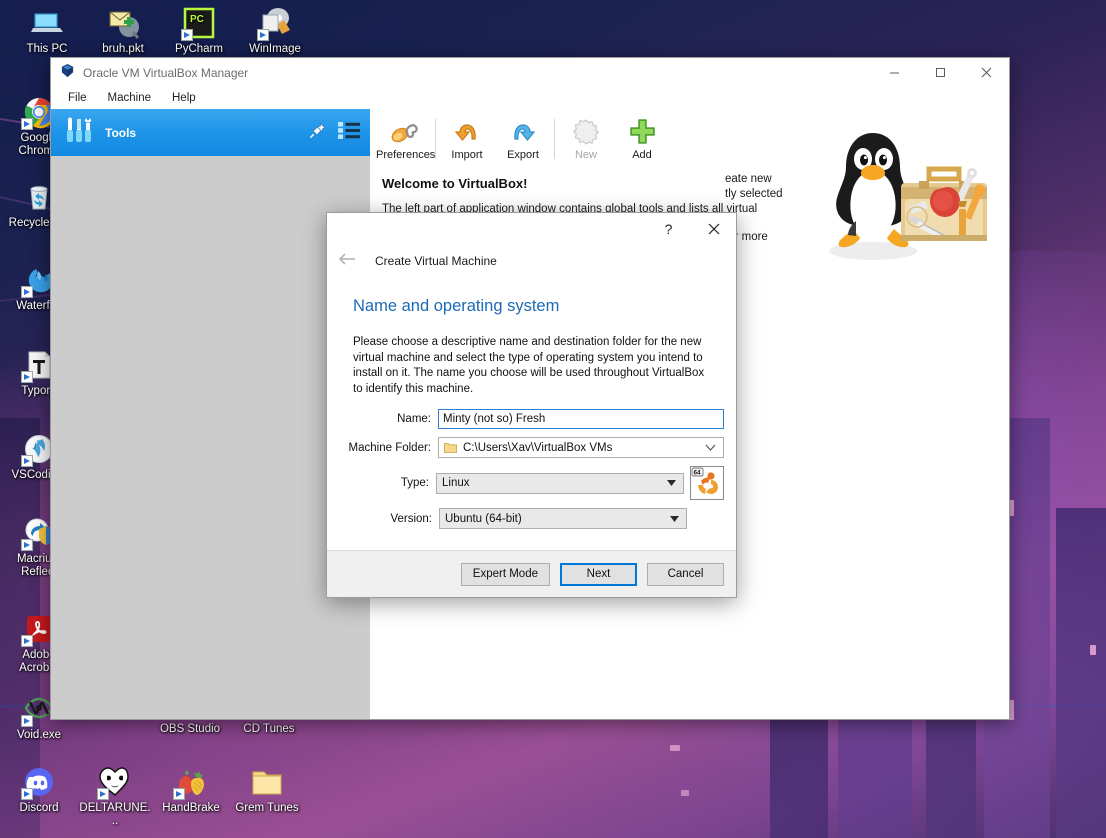 Image resolution: width=1106 pixels, height=838 pixels. Describe the element at coordinates (67, 73) in the screenshot. I see `virtualbox-logo-icon` at that location.